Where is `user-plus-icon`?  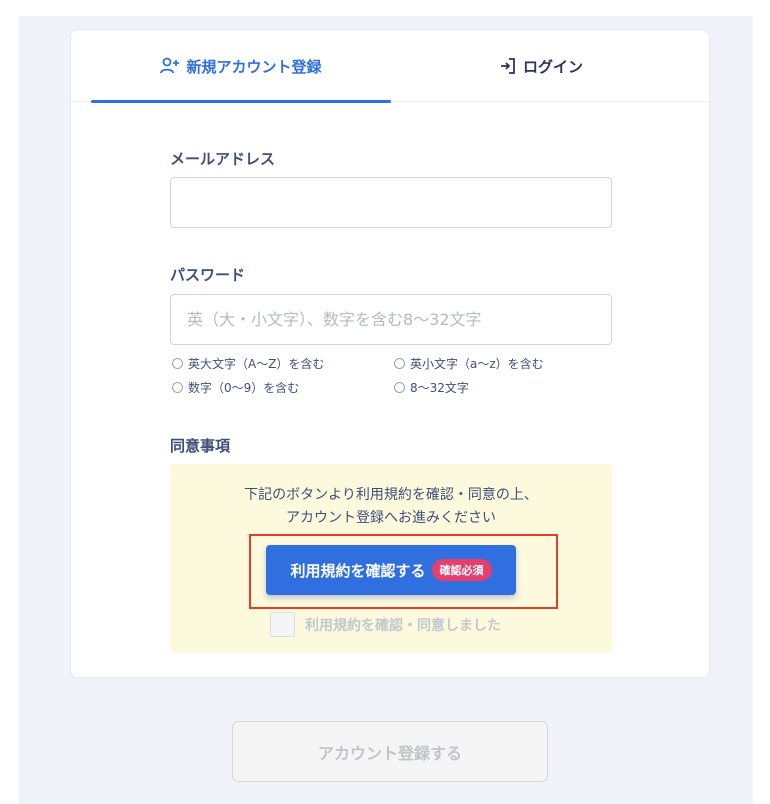
user-plus-icon is located at coordinates (170, 66).